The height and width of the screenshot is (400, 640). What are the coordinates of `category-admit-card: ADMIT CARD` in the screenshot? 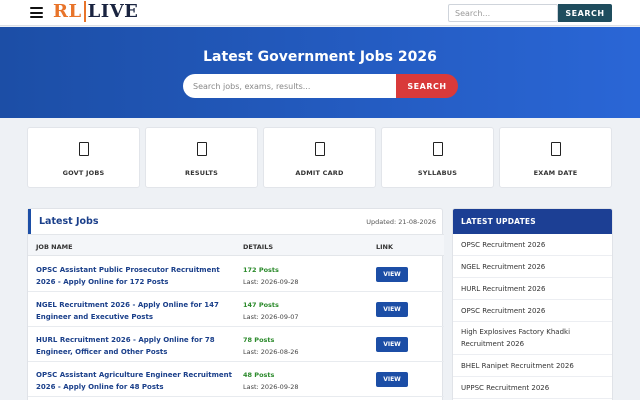 It's located at (319, 157).